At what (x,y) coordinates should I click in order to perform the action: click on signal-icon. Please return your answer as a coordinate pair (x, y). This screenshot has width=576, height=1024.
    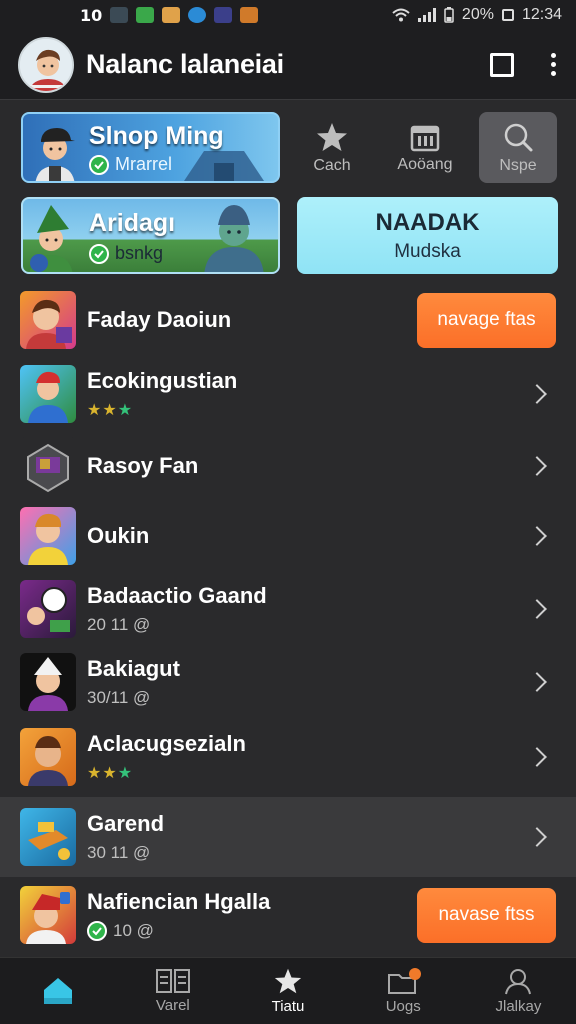
    Looking at the image, I should click on (426, 15).